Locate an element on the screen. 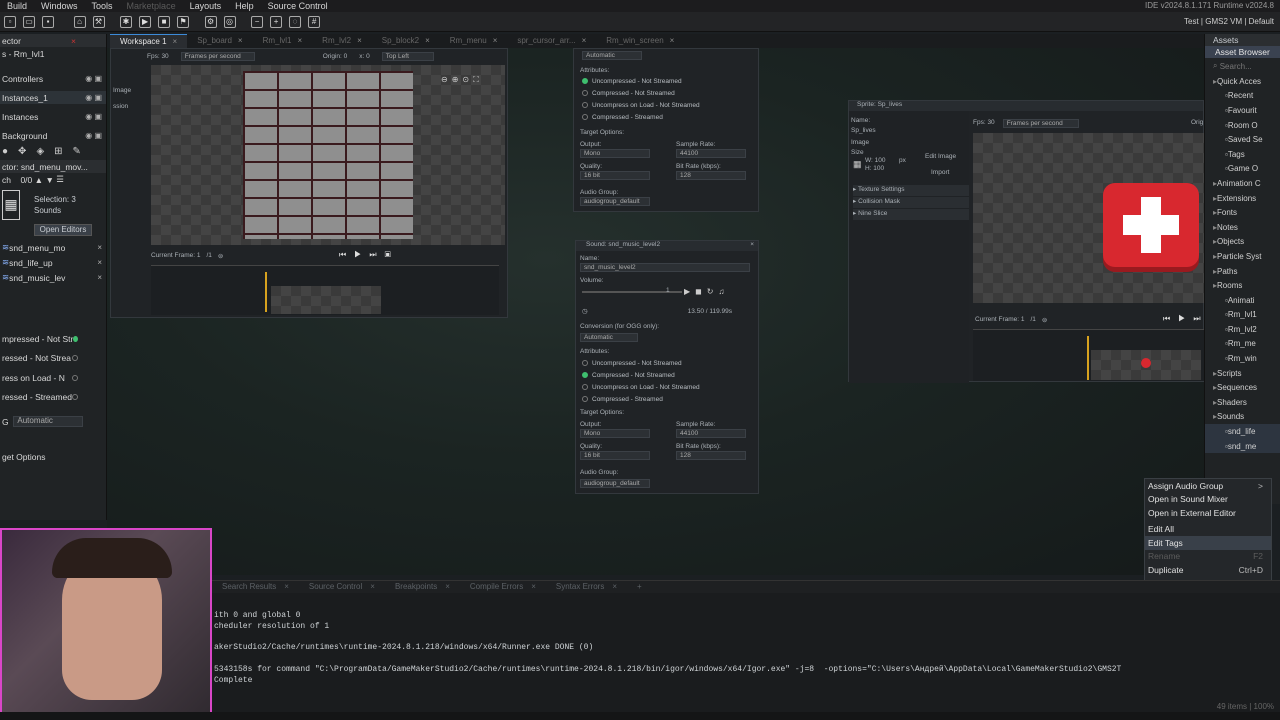  clean-icon: ⌂ is located at coordinates (79, 22).